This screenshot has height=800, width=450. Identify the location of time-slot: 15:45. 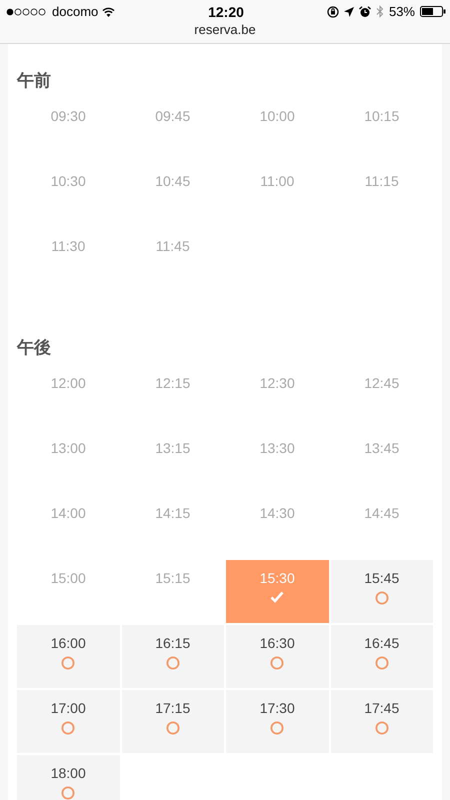
(381, 591).